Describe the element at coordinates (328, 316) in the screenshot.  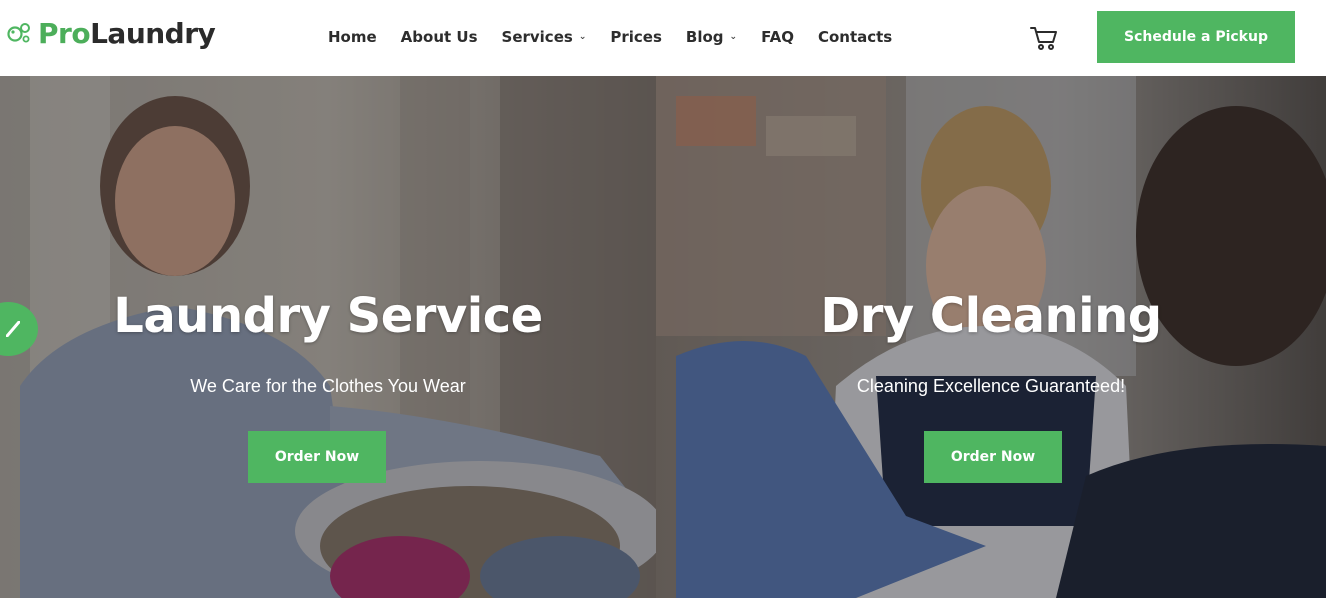
I see `hero-title-laundry: Laundry Service` at that location.